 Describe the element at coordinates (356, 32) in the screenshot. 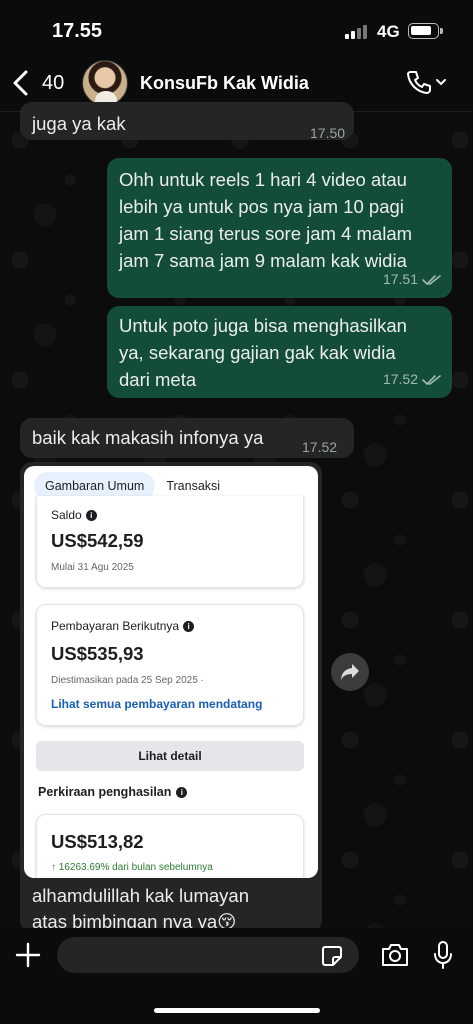

I see `signal-icon` at that location.